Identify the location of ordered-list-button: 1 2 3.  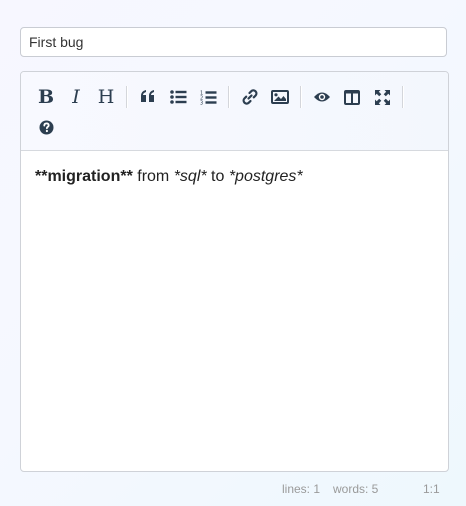
(208, 97).